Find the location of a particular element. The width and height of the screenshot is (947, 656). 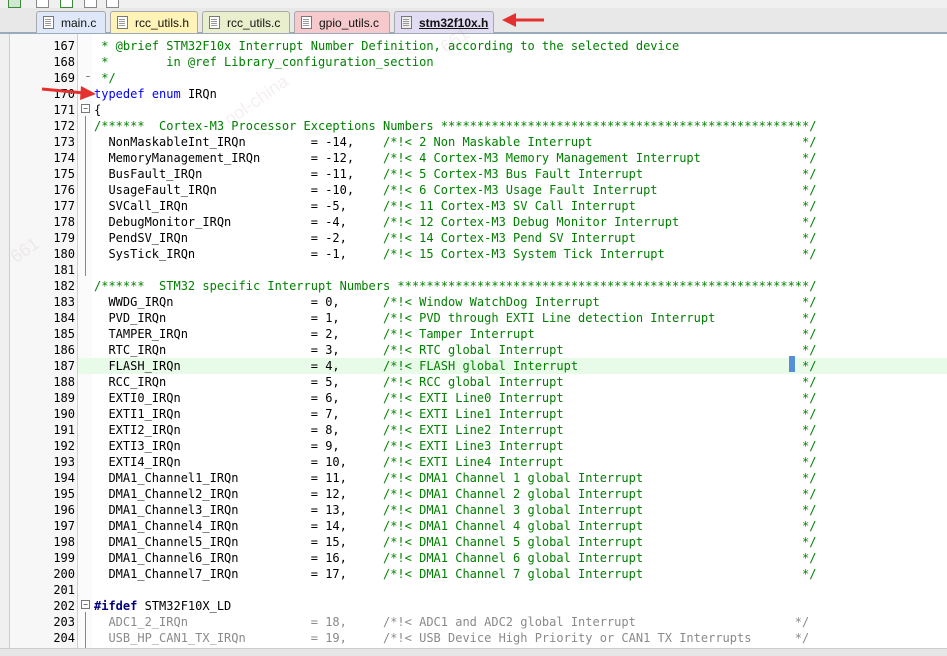

line-number: 189 is located at coordinates (64, 398).